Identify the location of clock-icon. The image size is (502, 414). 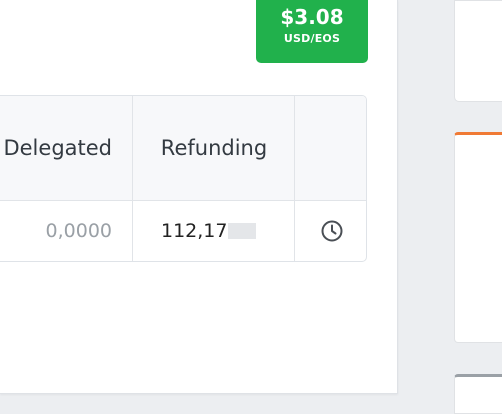
(332, 231).